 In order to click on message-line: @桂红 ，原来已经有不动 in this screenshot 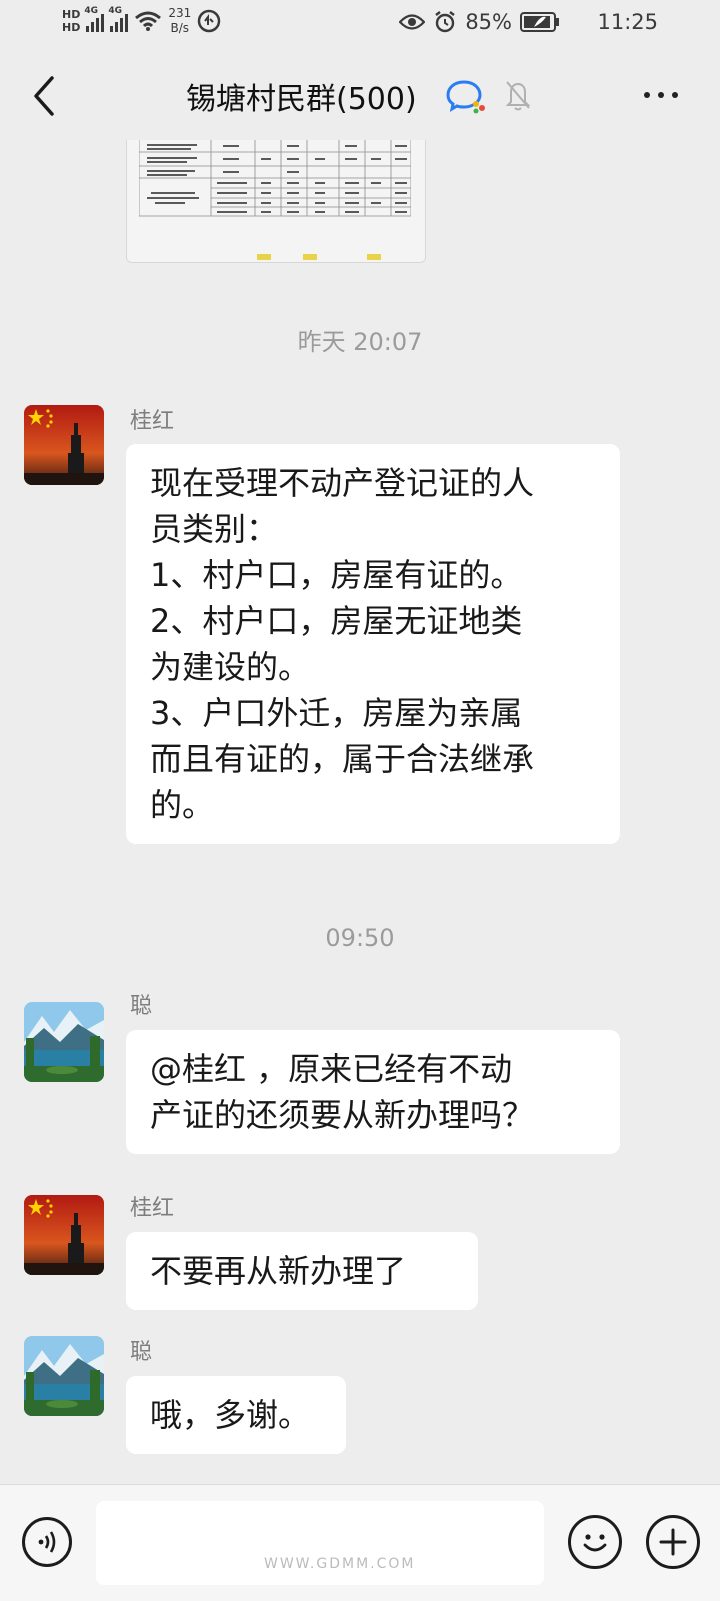, I will do `click(331, 1069)`.